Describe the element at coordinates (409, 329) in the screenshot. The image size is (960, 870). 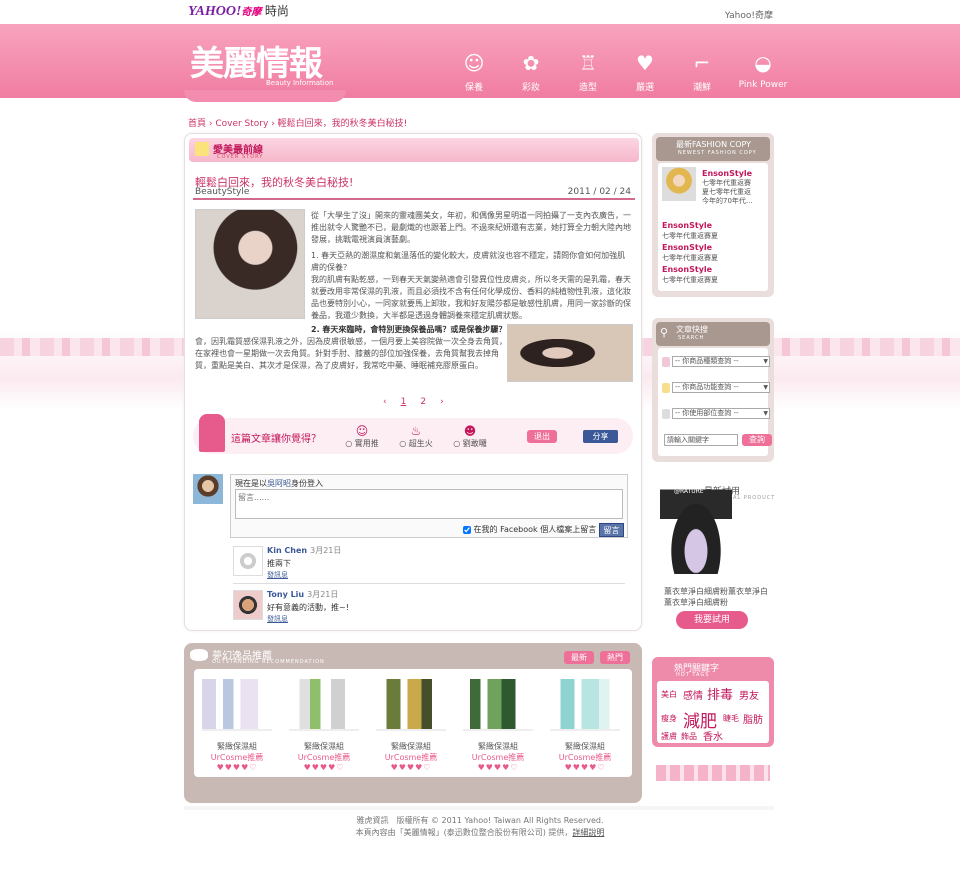
I see `article-question-2: 2. 春天來臨時，會特別更換保養品嗎？或是保養步驟？` at that location.